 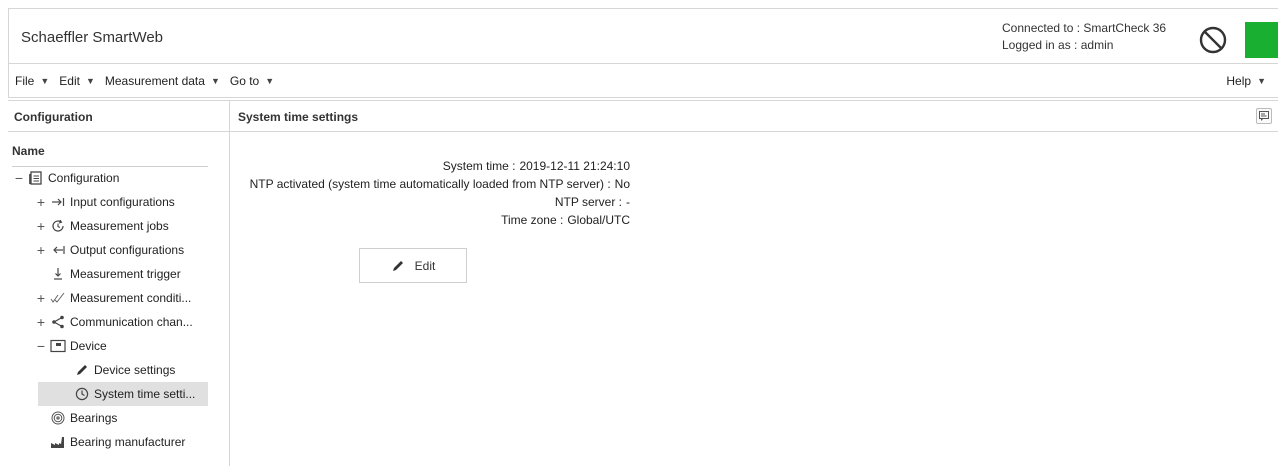 I want to click on tree-column-header: Name, so click(x=110, y=155).